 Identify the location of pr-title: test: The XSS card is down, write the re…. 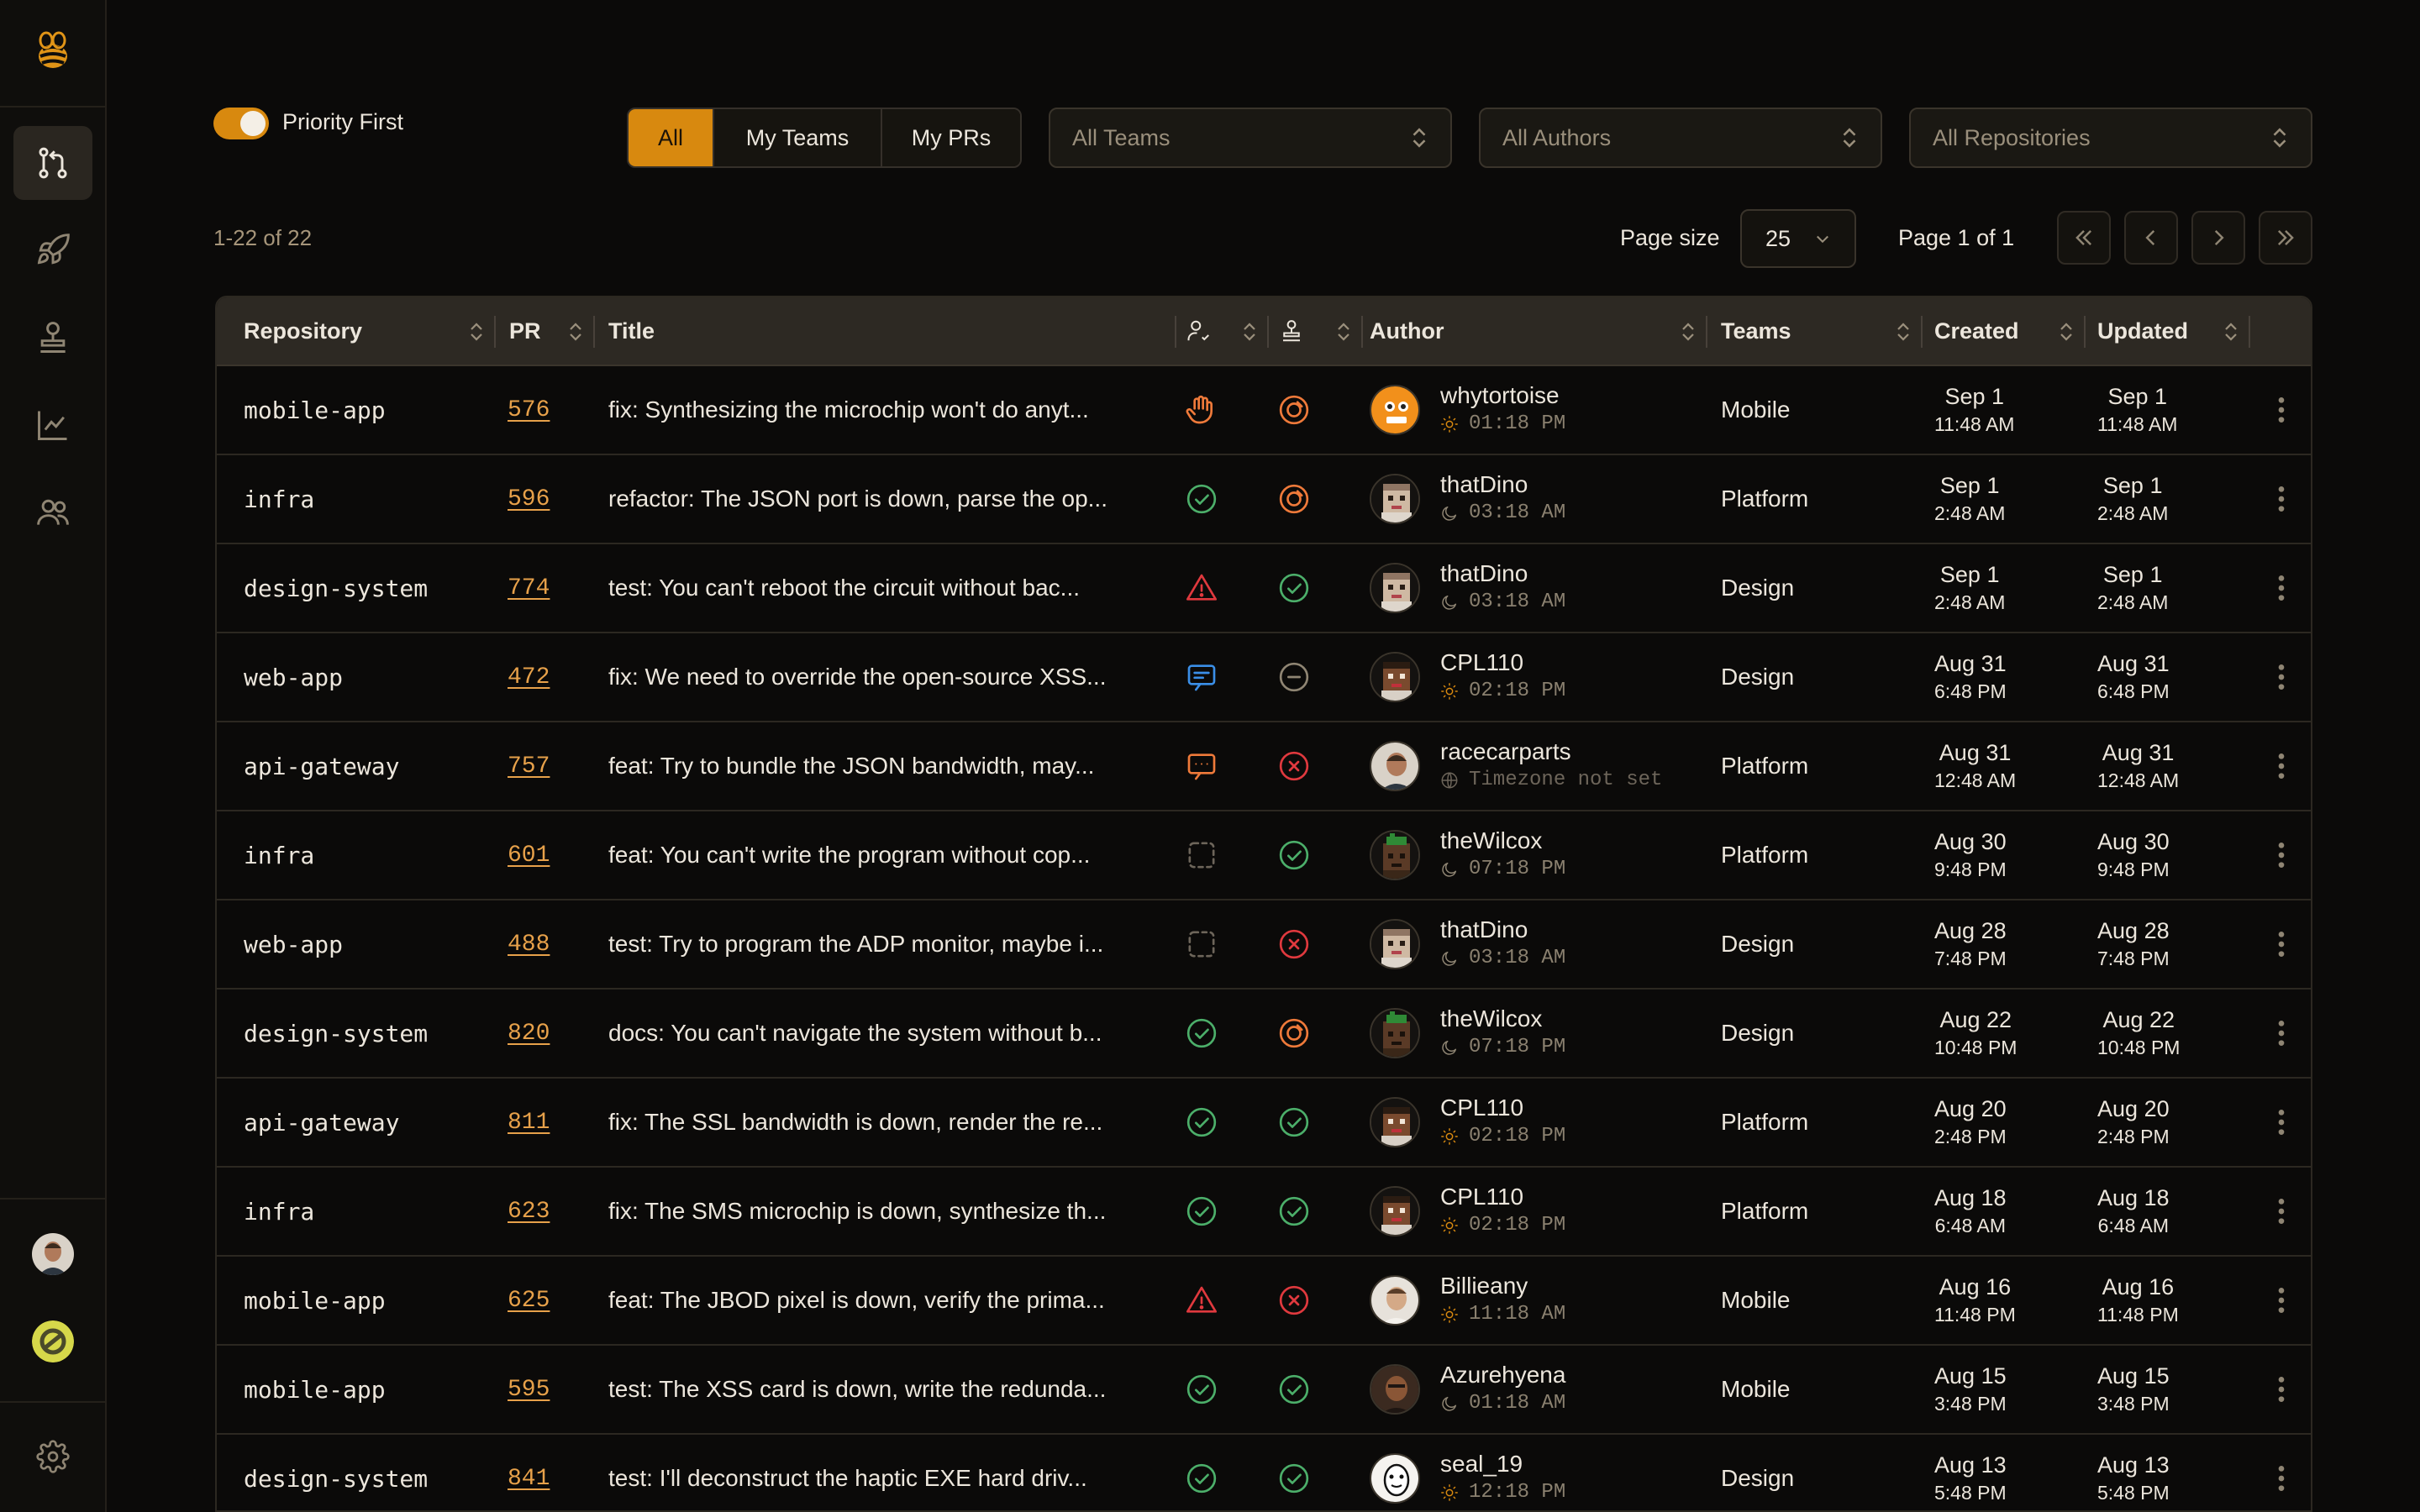
(890, 1389).